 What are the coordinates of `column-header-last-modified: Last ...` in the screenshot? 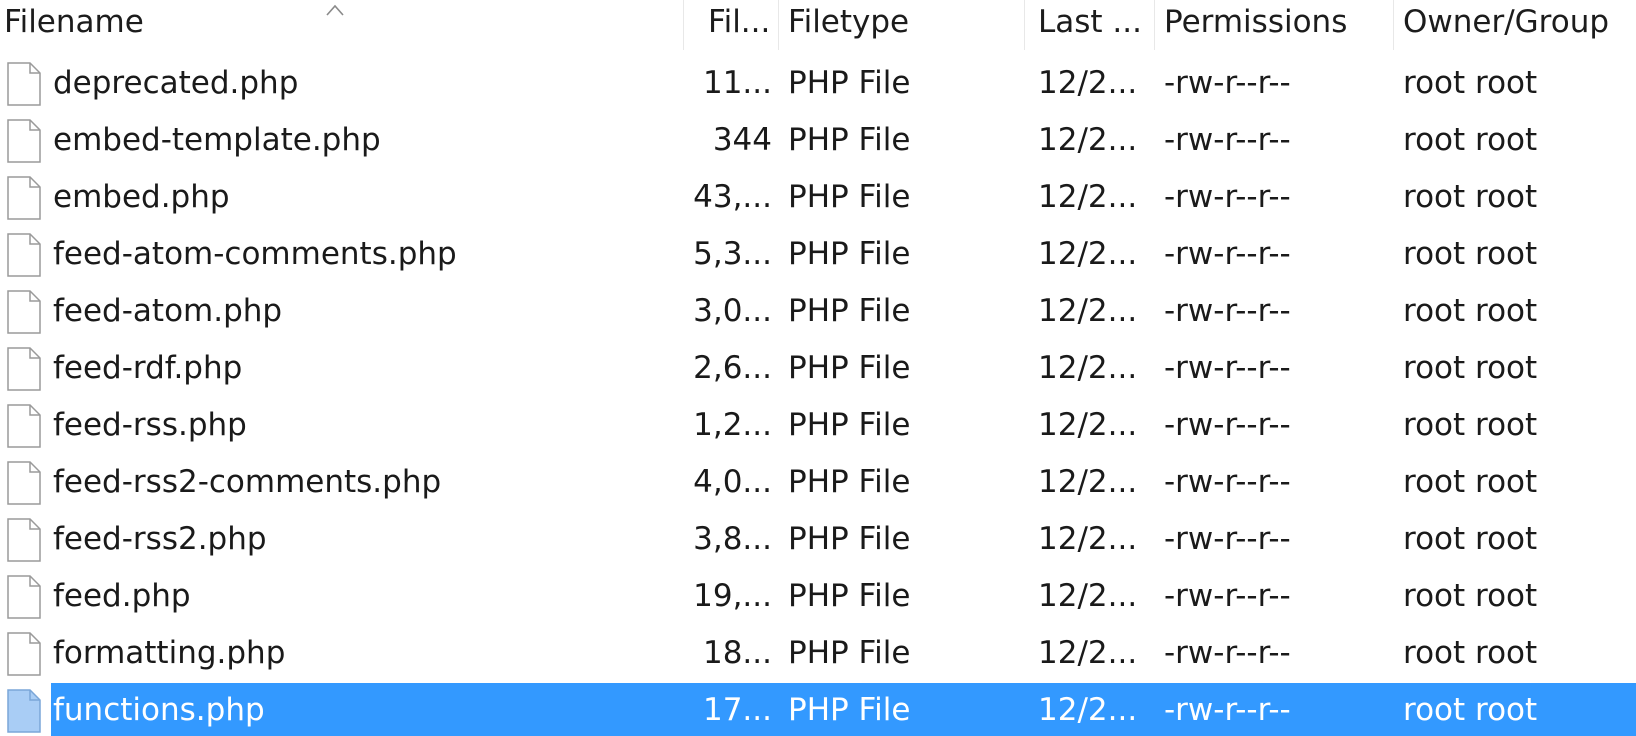 It's located at (1093, 25).